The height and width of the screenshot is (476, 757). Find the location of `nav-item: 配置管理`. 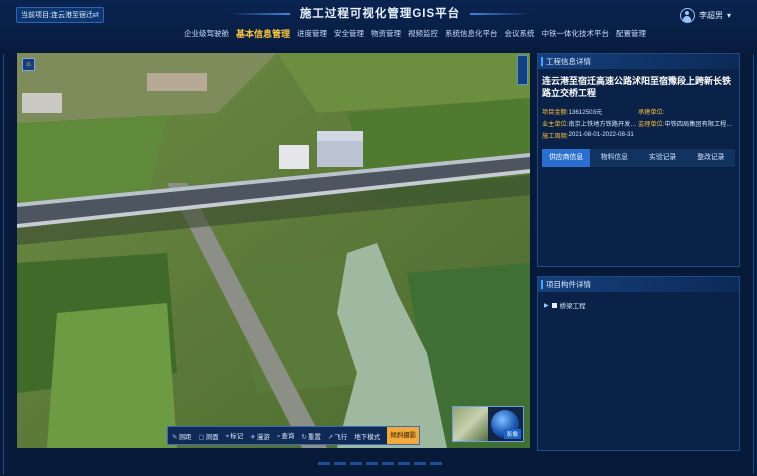

nav-item: 配置管理 is located at coordinates (631, 34).